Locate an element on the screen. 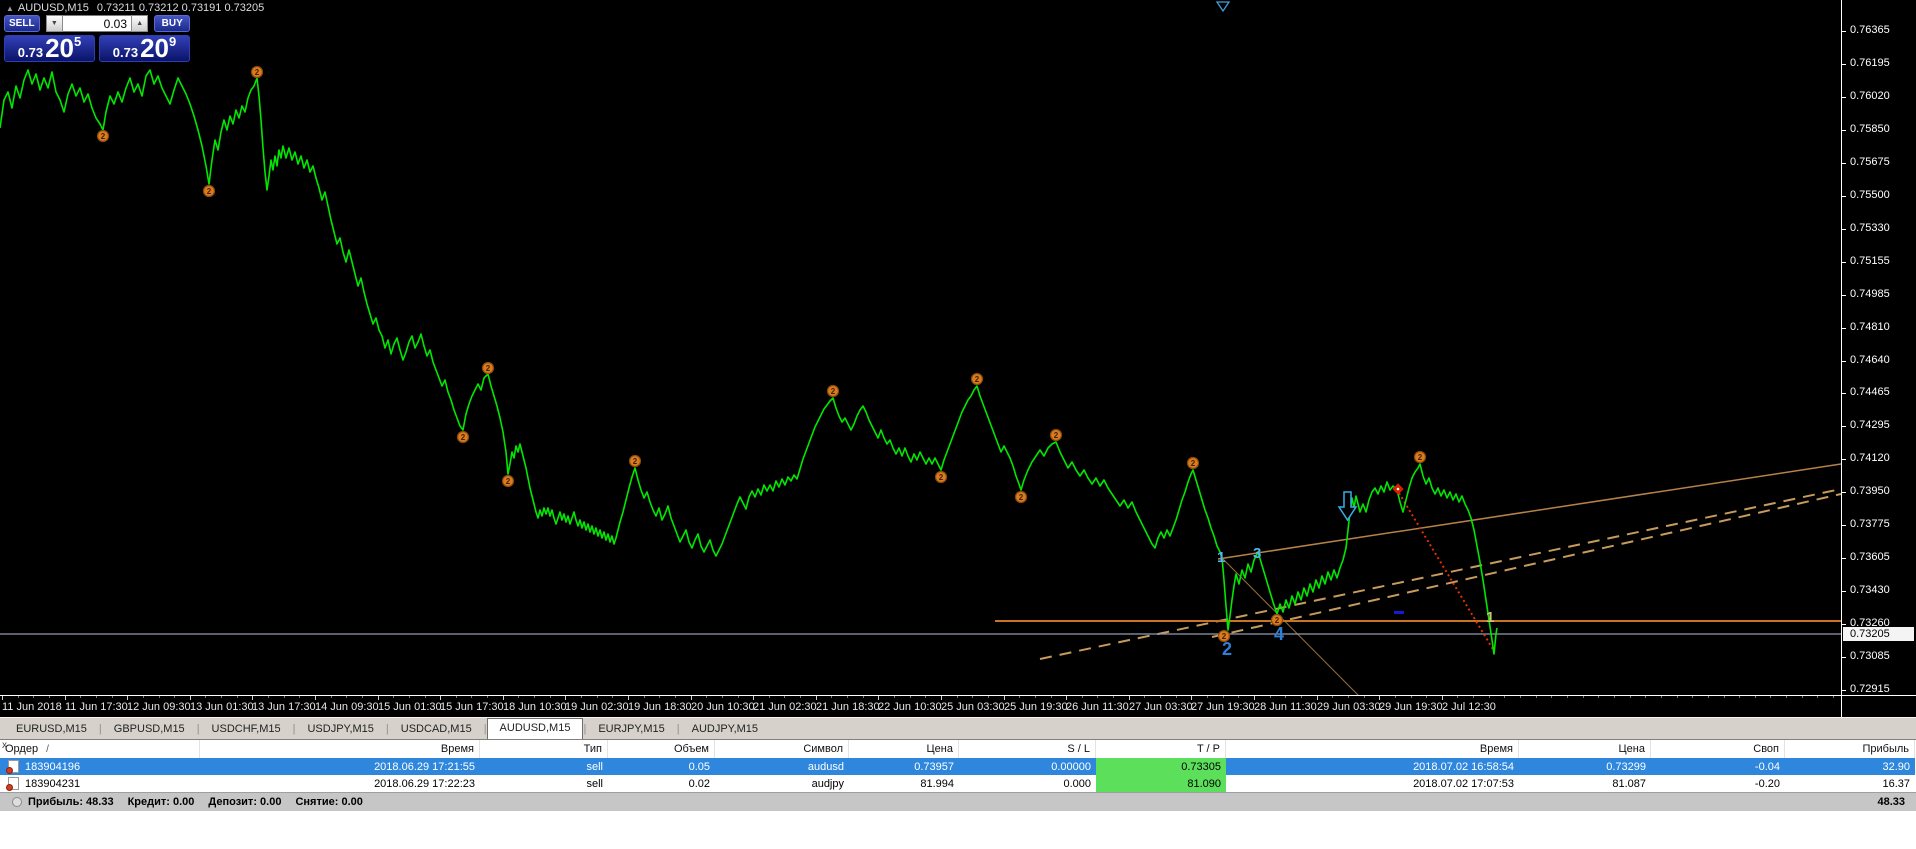 The image size is (1916, 849). orders-header-1: Время is located at coordinates (340, 749).